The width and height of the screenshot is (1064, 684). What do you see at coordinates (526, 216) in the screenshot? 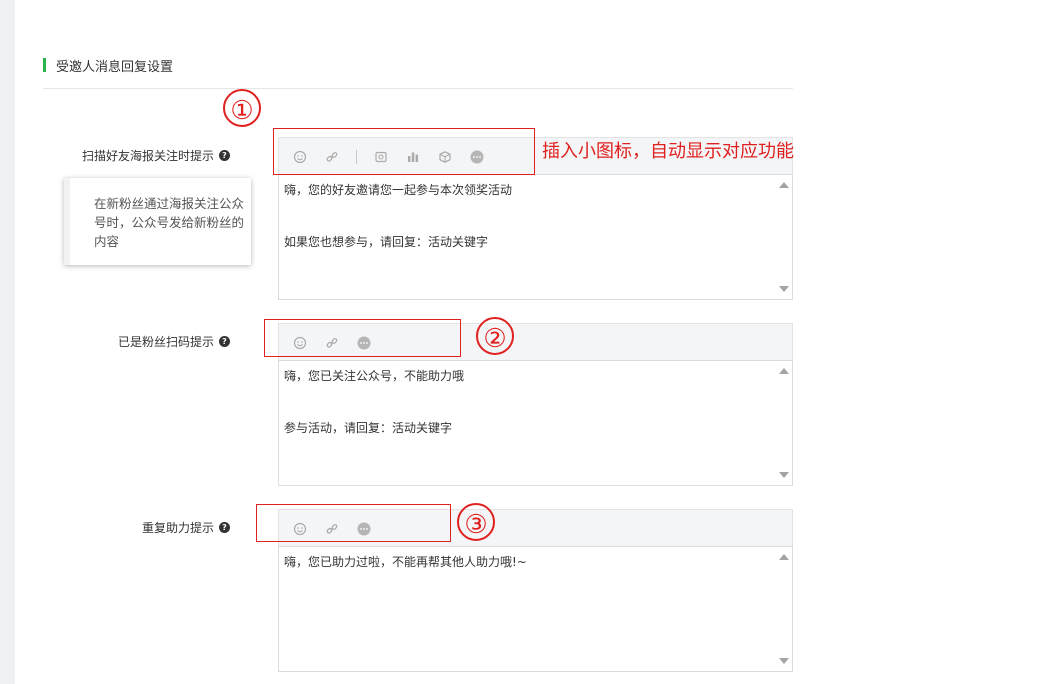
I see `editor-content: 嗨，您的好友邀请您一起参与本次领奖活动 如果您也想参与，请回复：活动关键字` at bounding box center [526, 216].